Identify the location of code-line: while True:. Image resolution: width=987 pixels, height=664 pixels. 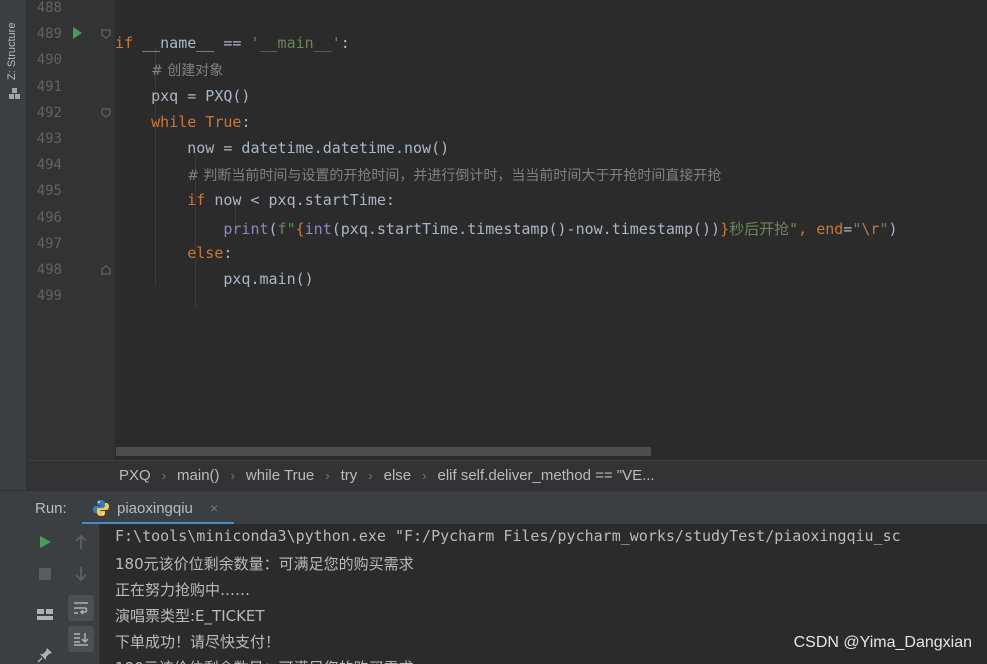
(182, 122).